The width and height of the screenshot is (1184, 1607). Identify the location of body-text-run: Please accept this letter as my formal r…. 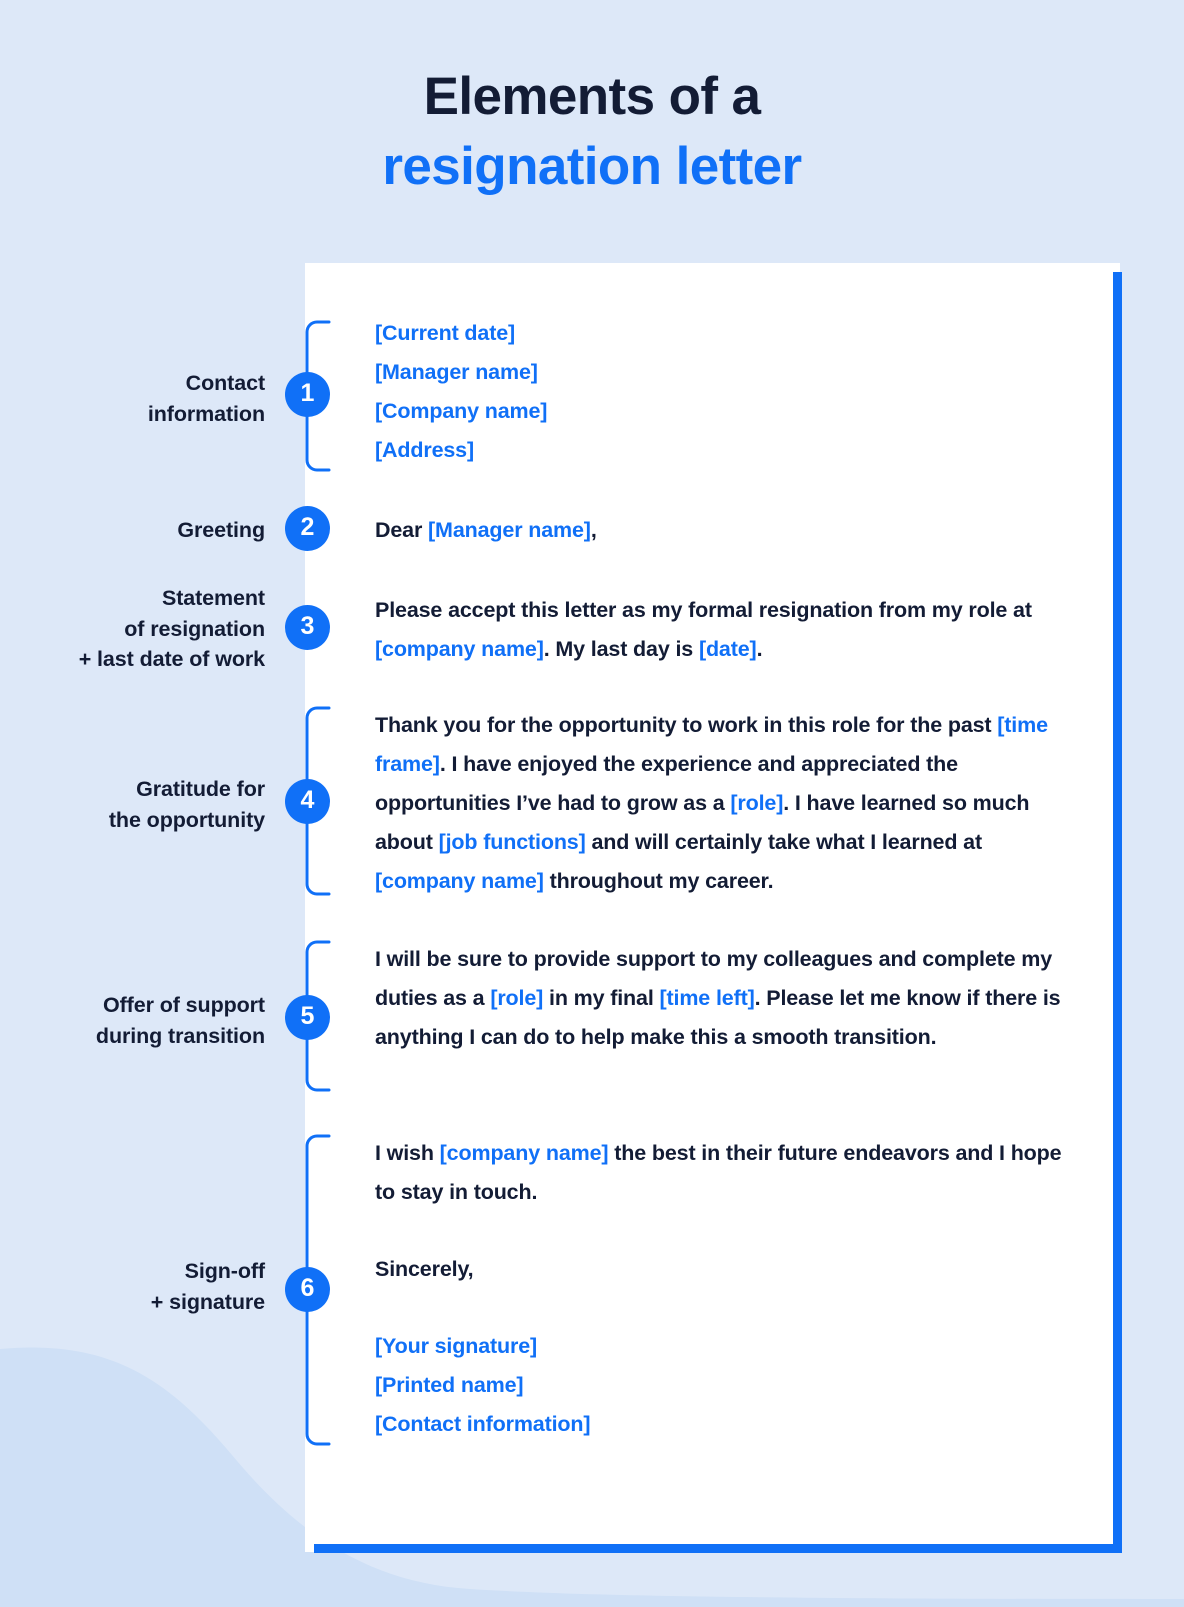
(703, 610).